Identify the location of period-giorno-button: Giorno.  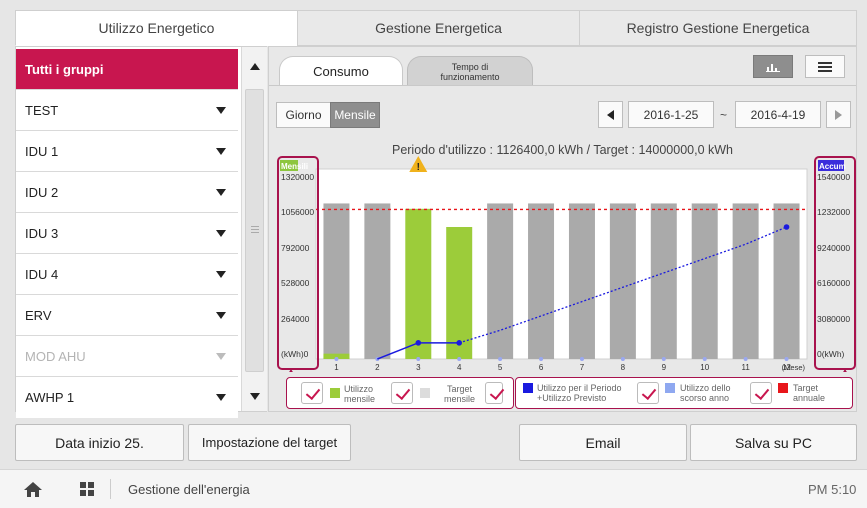
(303, 115).